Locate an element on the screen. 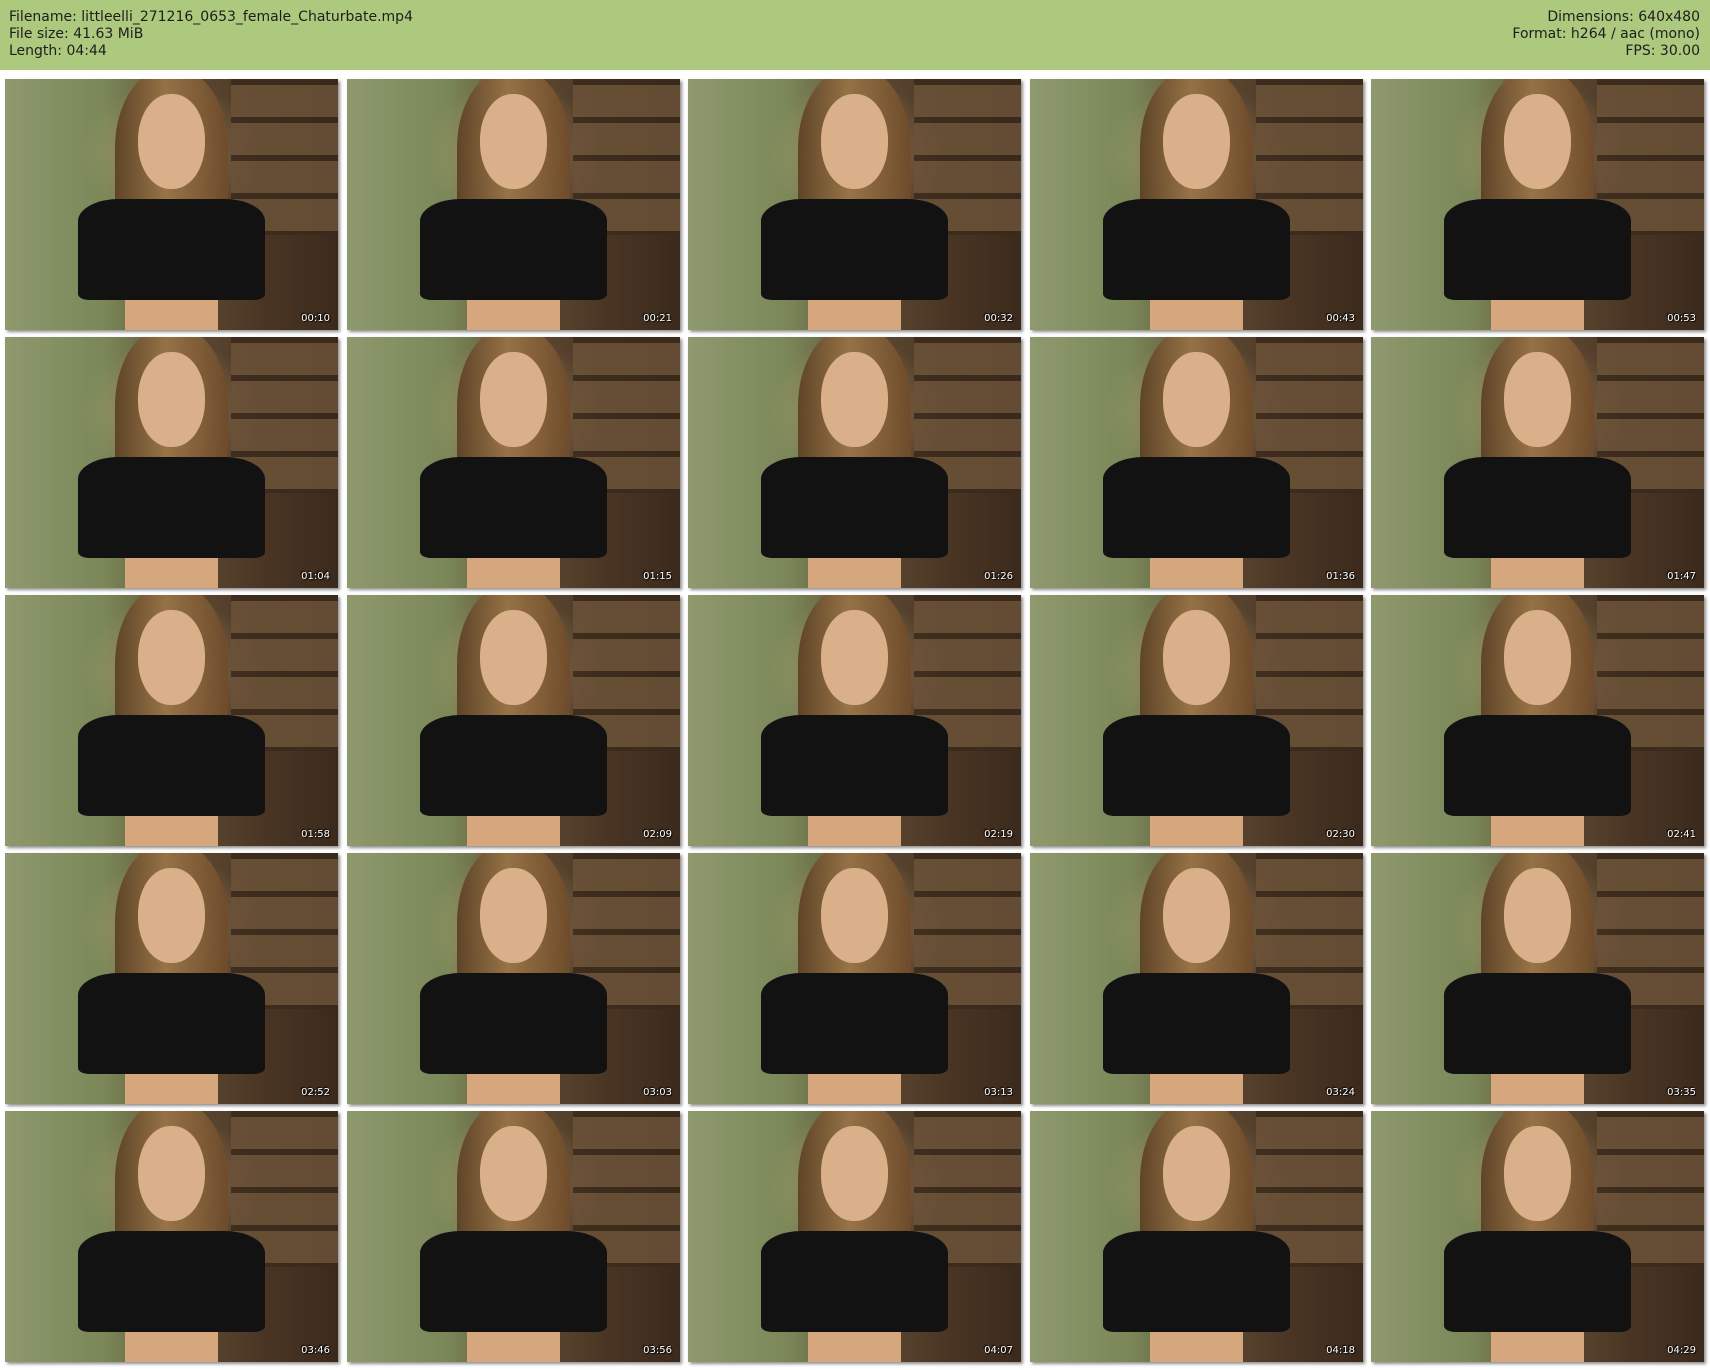  thumbnail-timestamp: 02:09 is located at coordinates (657, 834).